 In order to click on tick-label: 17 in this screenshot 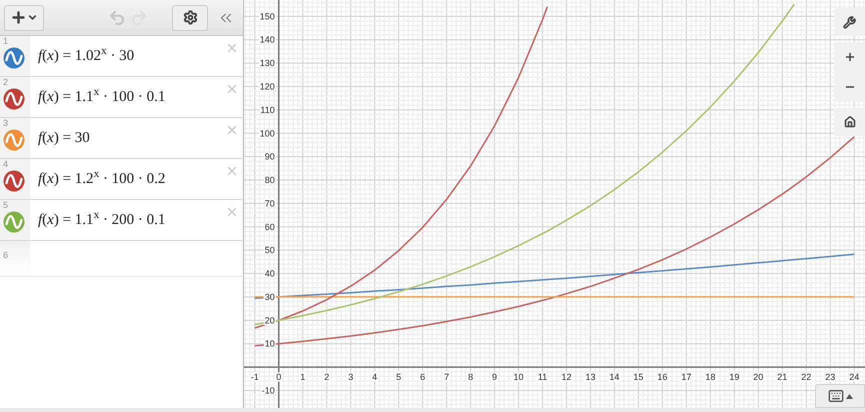, I will do `click(686, 377)`.